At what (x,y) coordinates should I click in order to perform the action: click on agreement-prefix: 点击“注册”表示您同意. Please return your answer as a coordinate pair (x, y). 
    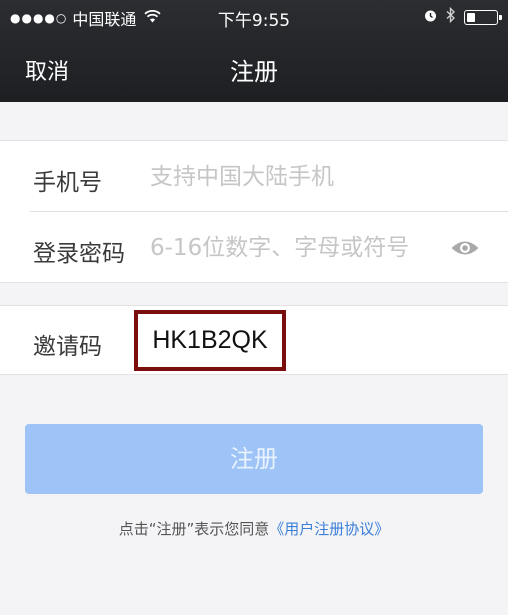
    Looking at the image, I should click on (194, 529).